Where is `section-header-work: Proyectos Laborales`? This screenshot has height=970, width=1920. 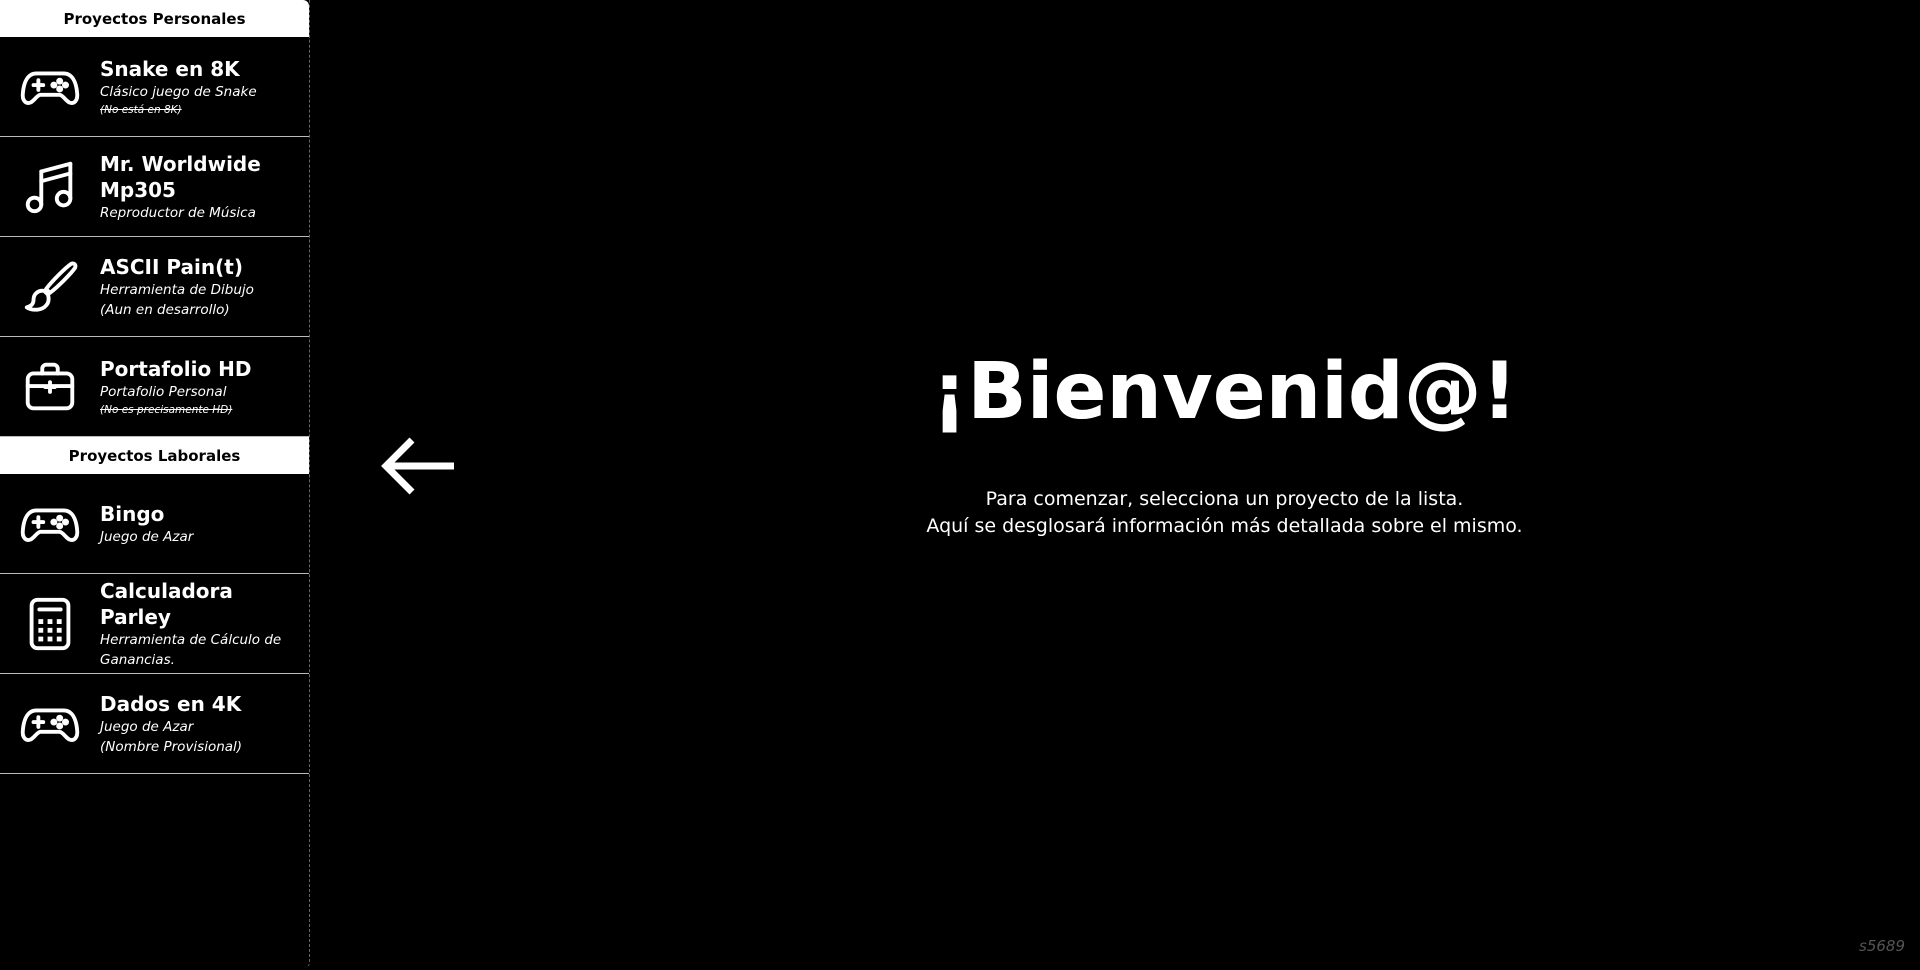 section-header-work: Proyectos Laborales is located at coordinates (154, 455).